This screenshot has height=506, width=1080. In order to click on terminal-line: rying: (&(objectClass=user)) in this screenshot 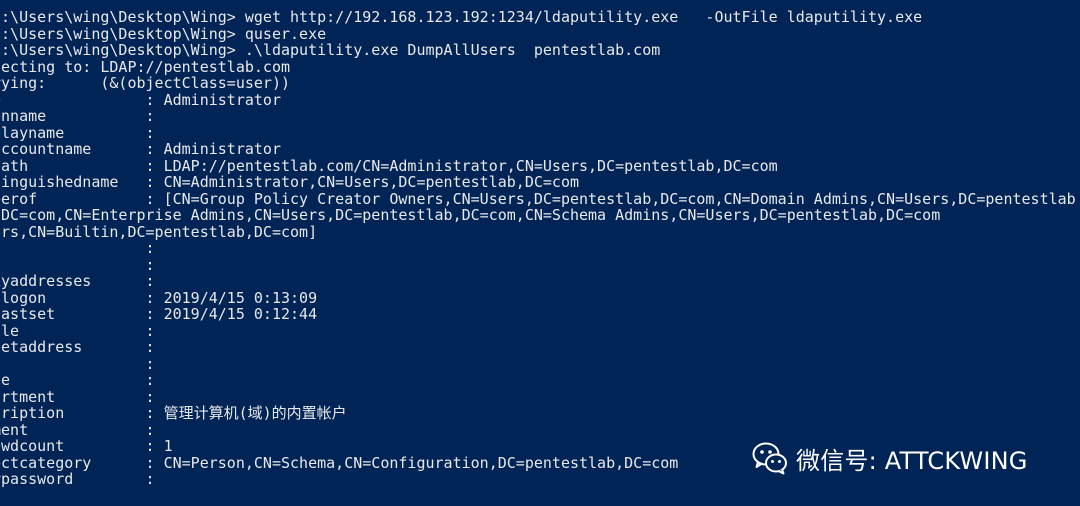, I will do `click(145, 83)`.